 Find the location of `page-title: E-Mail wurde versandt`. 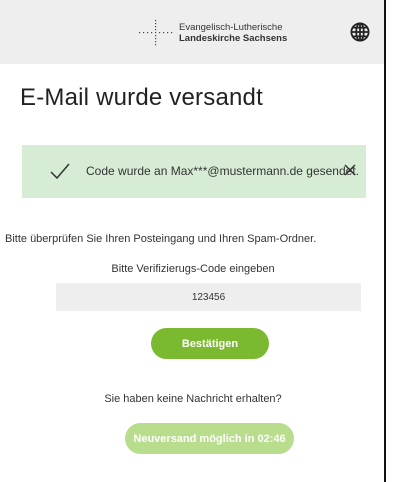

page-title: E-Mail wurde versandt is located at coordinates (141, 97).